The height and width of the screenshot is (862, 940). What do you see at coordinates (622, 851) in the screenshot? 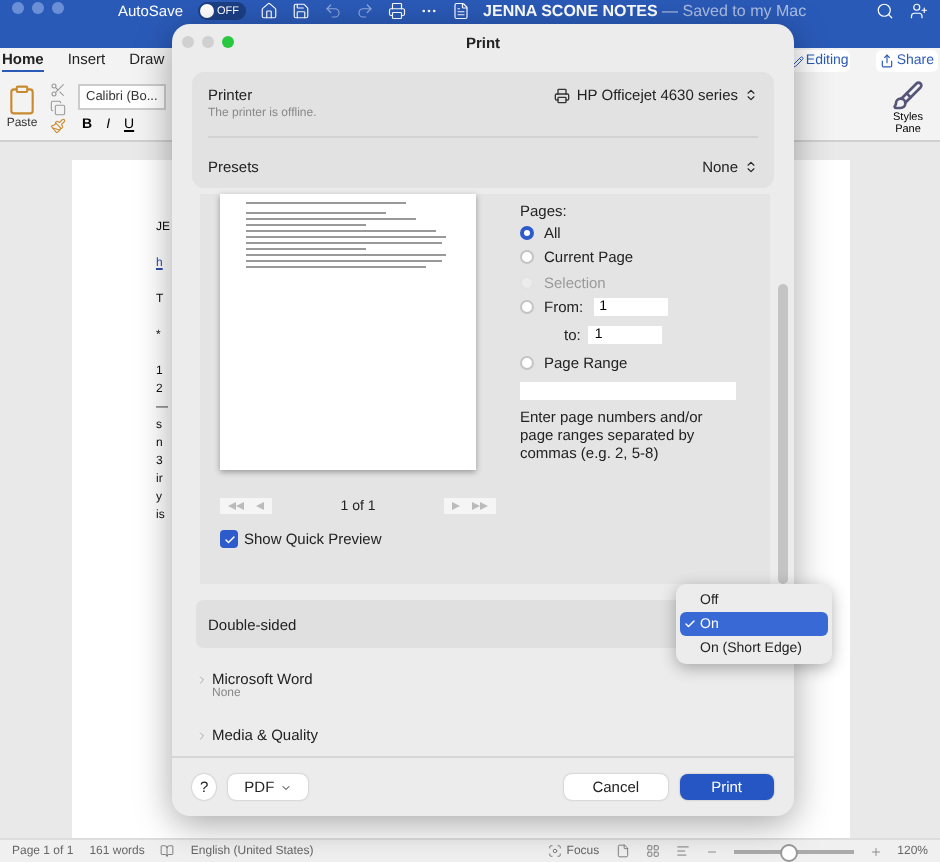
I see `page-view-icon` at bounding box center [622, 851].